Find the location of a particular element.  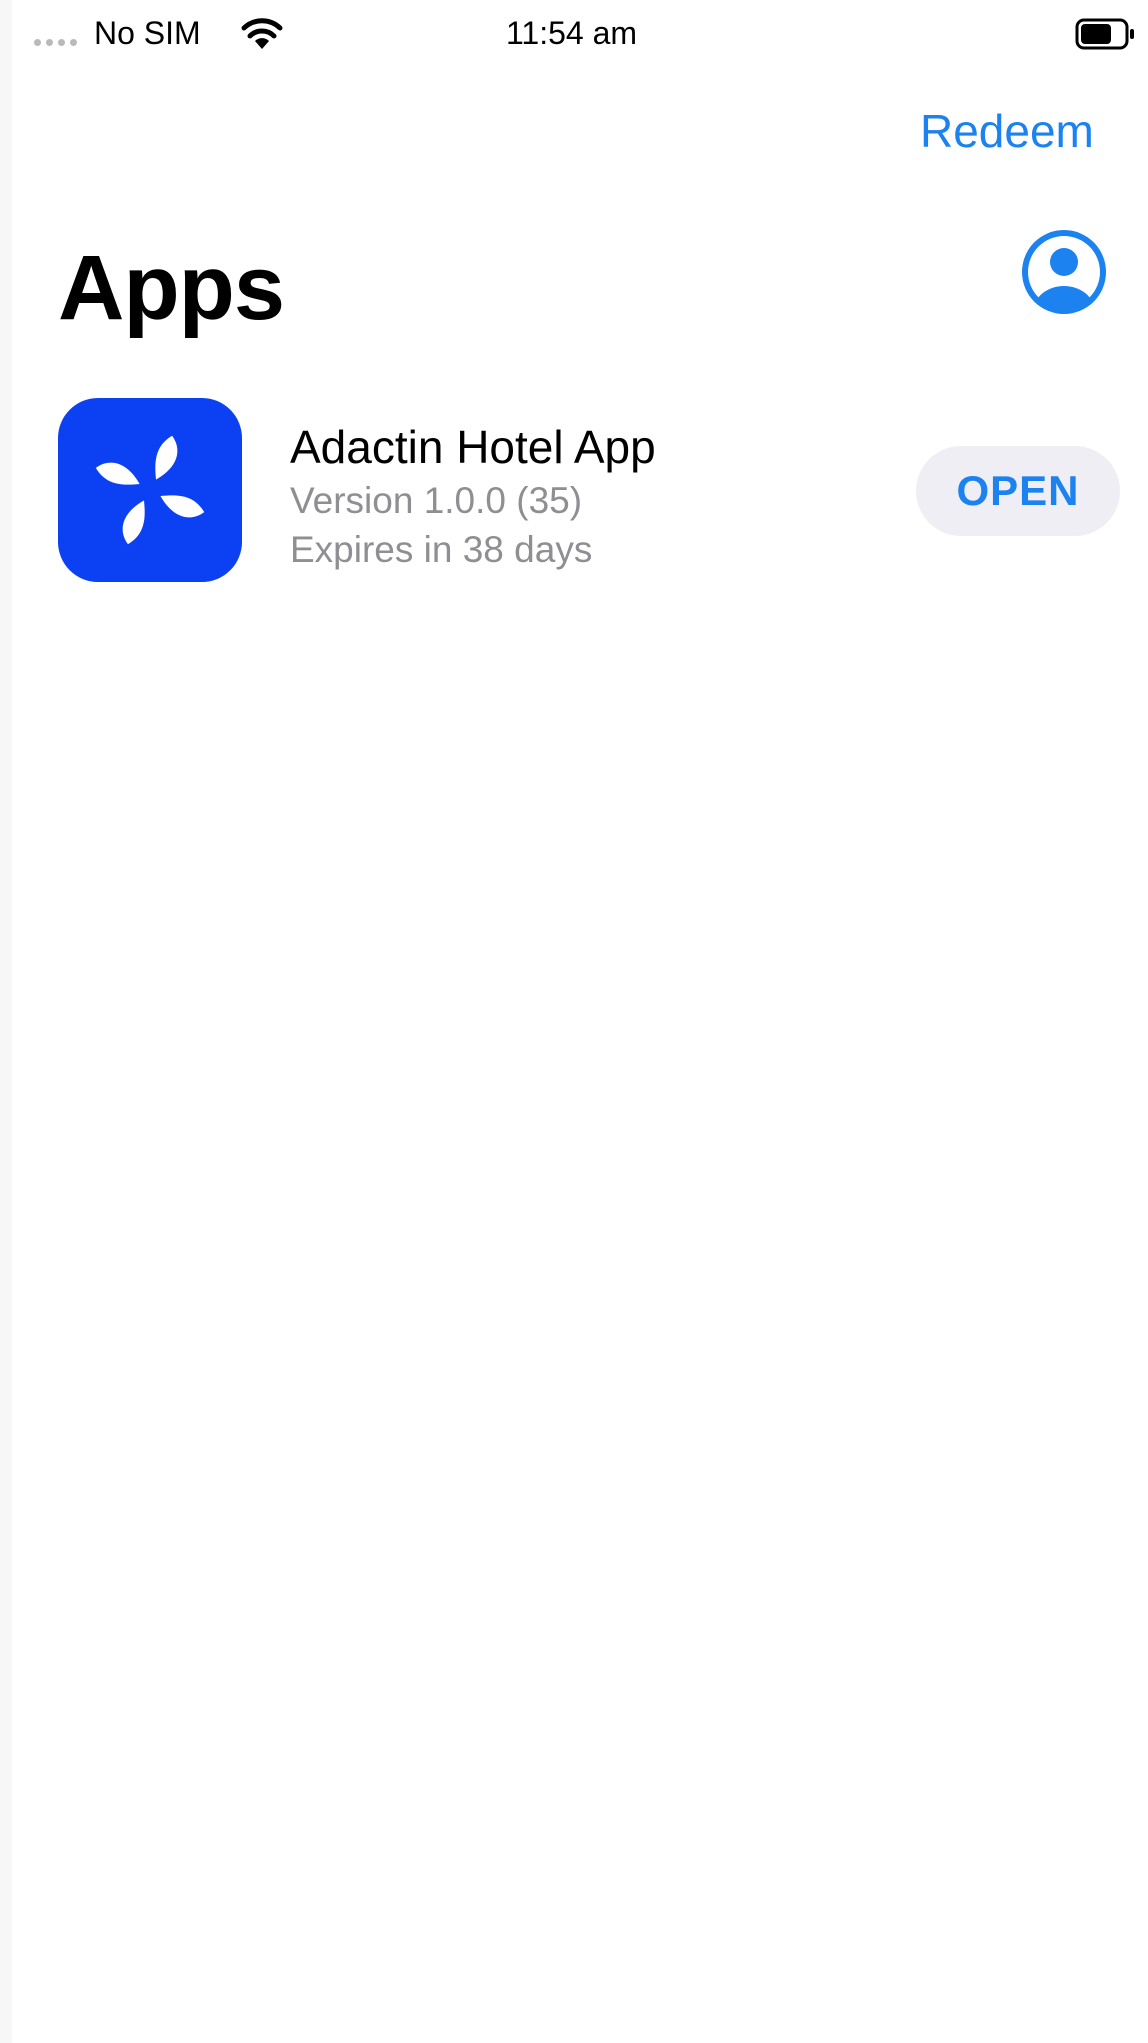

clock: 11:54 am is located at coordinates (572, 33).